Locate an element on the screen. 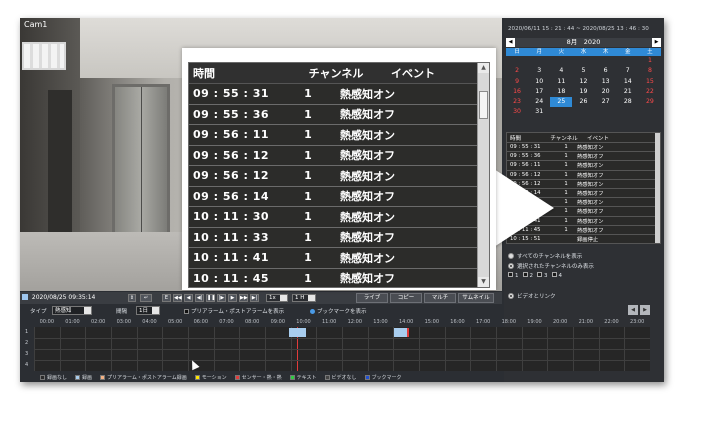  hour-label: 07:00 is located at coordinates (226, 322).